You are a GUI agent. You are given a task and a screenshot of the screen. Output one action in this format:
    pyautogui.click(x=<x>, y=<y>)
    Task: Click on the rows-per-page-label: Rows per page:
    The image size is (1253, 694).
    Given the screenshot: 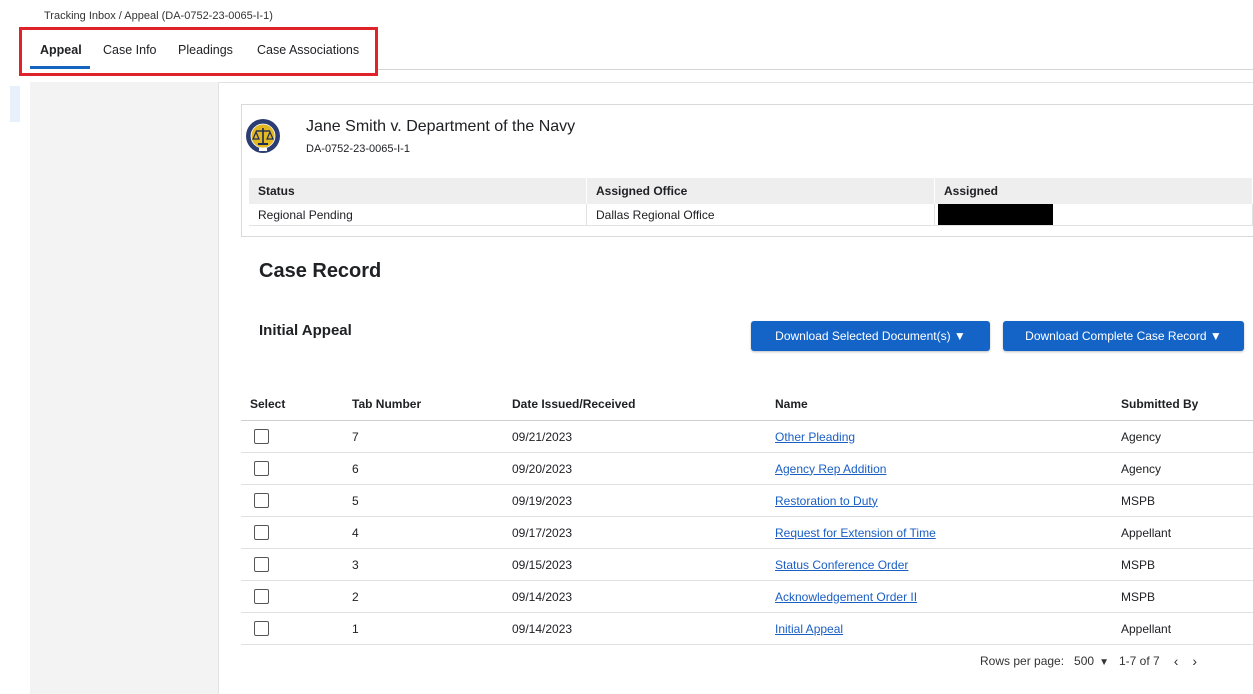 What is the action you would take?
    pyautogui.click(x=1022, y=661)
    